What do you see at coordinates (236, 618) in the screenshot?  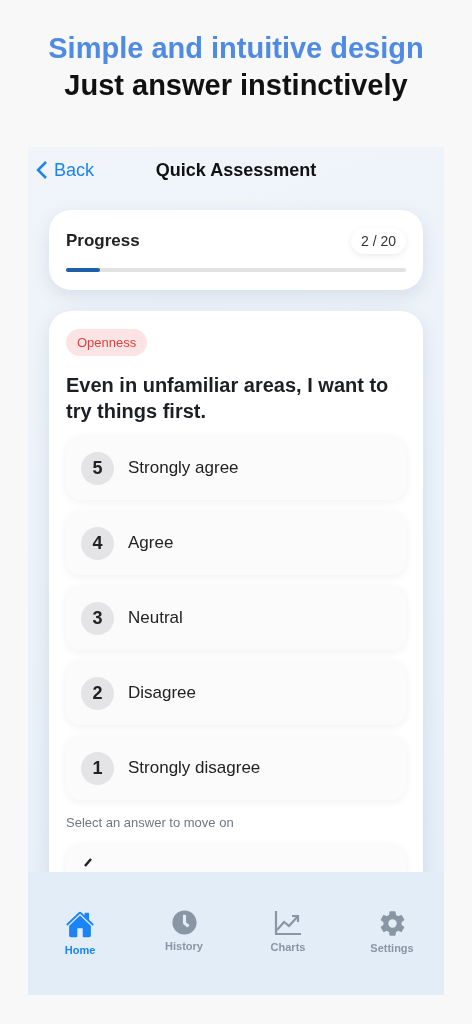 I see `answer-option: 3 Neutral` at bounding box center [236, 618].